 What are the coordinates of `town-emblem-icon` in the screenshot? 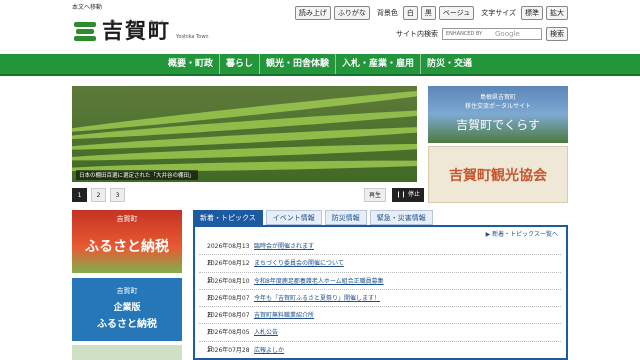 It's located at (85, 31).